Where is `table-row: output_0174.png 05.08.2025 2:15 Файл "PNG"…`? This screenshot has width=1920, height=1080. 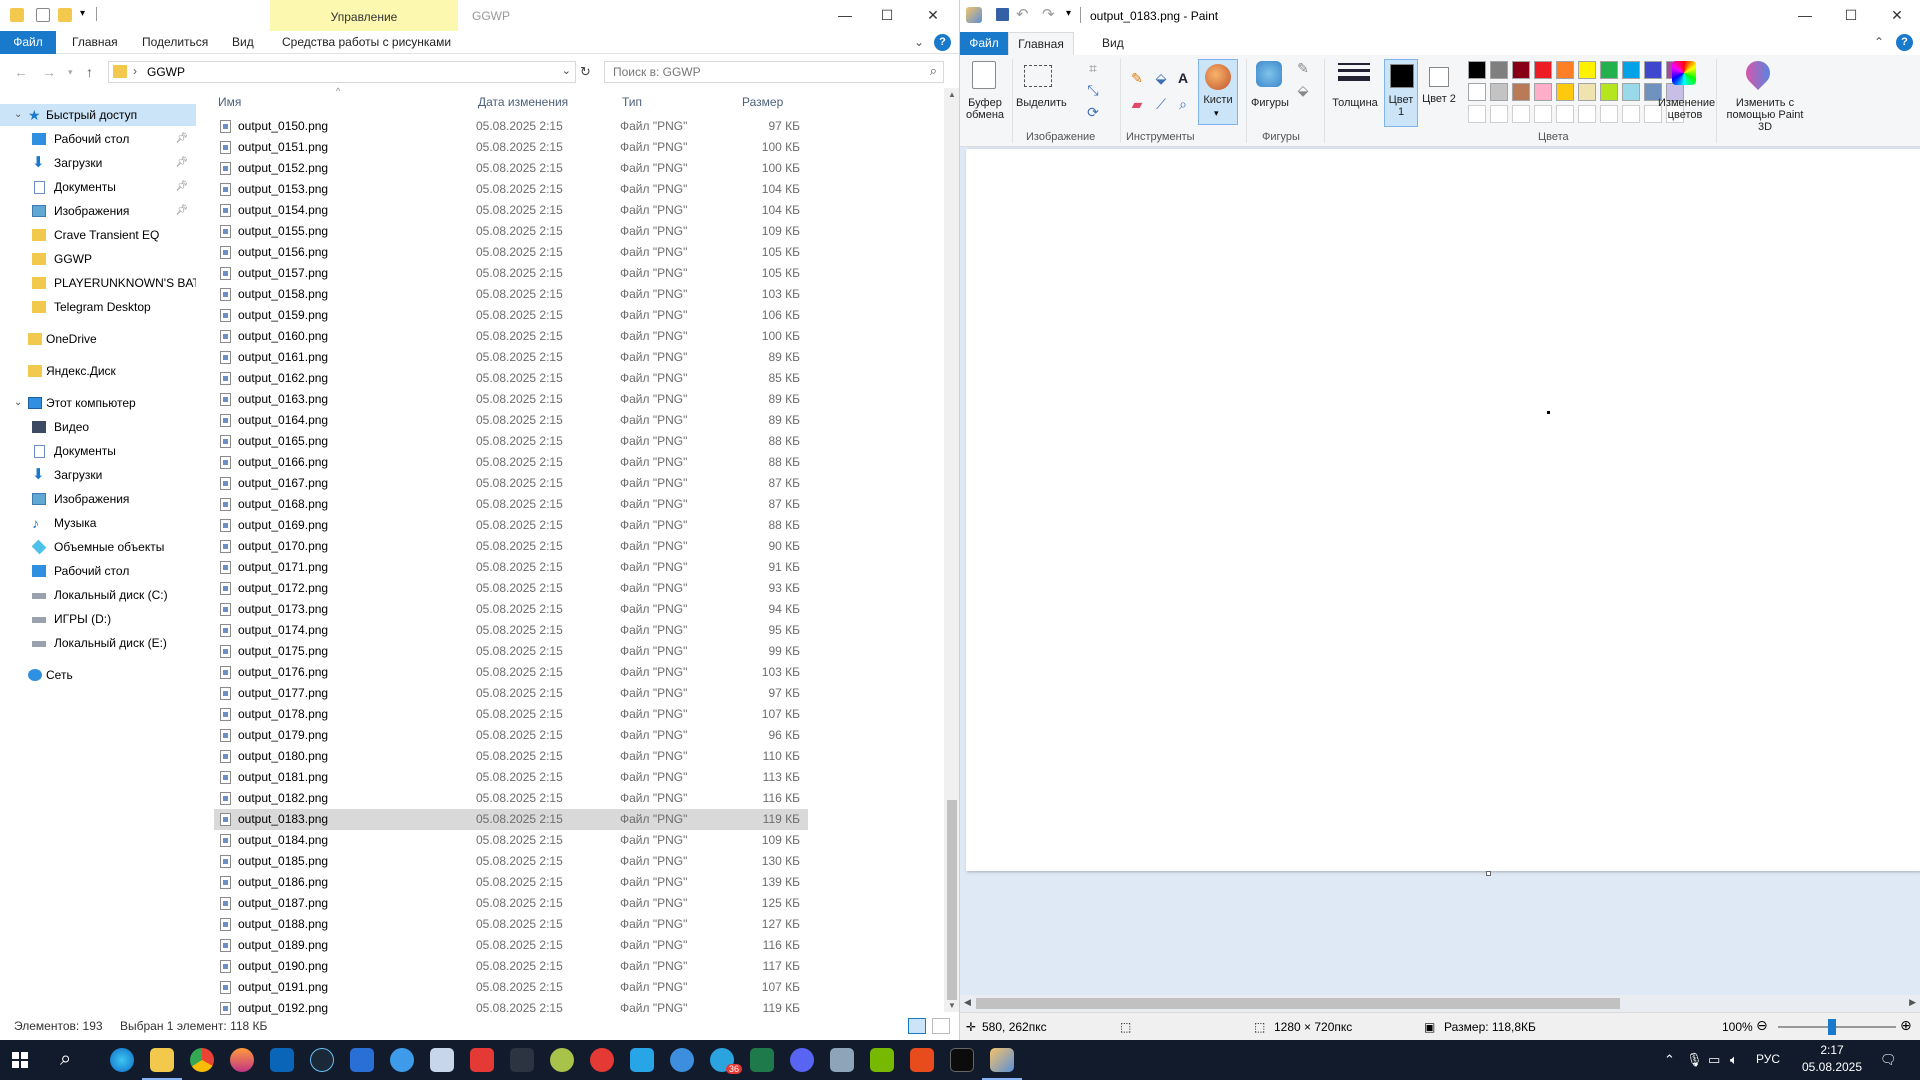
table-row: output_0174.png 05.08.2025 2:15 Файл "PNG"… is located at coordinates (511, 630).